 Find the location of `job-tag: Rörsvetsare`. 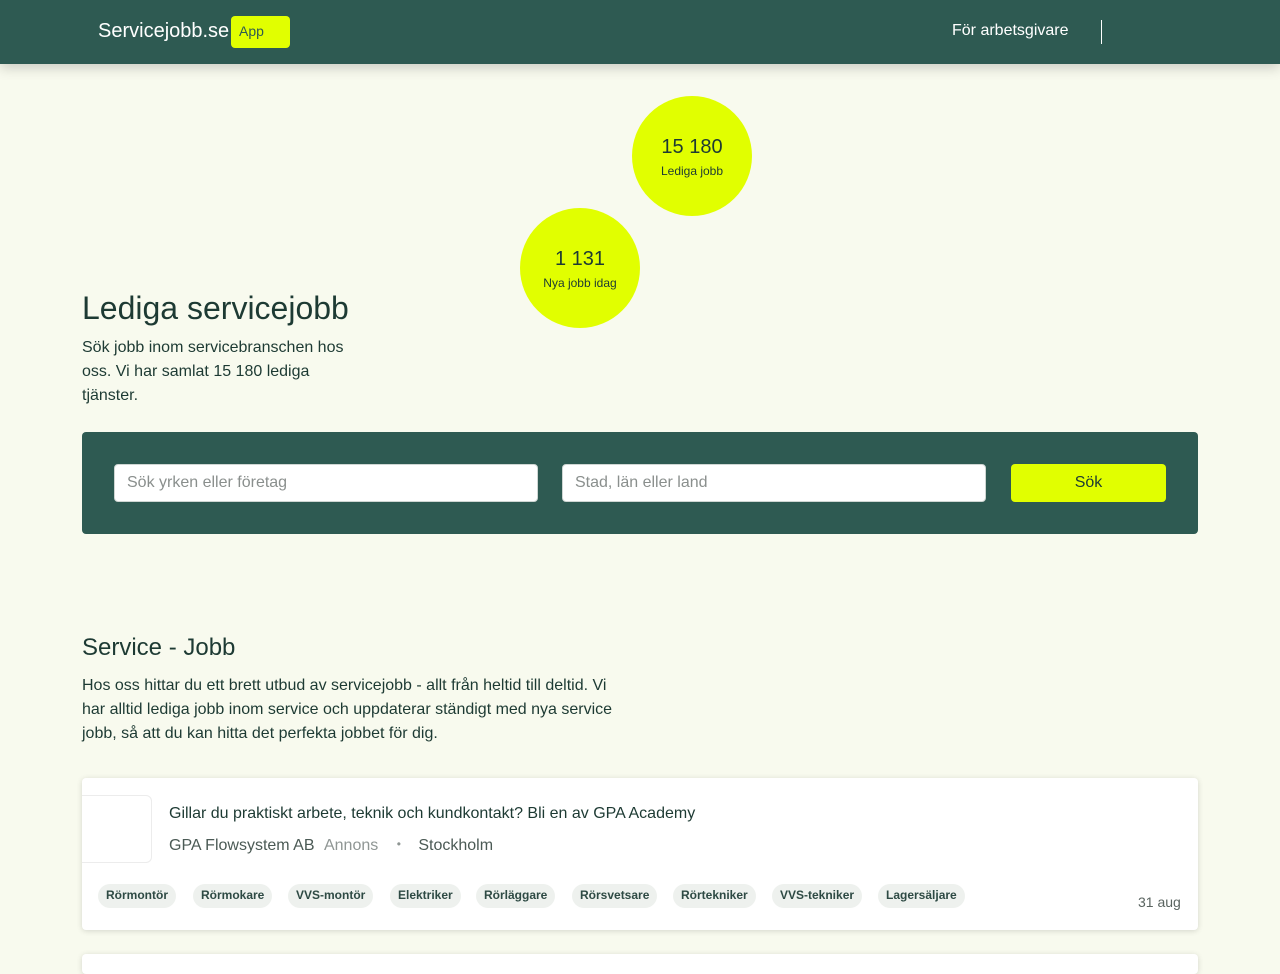

job-tag: Rörsvetsare is located at coordinates (615, 896).